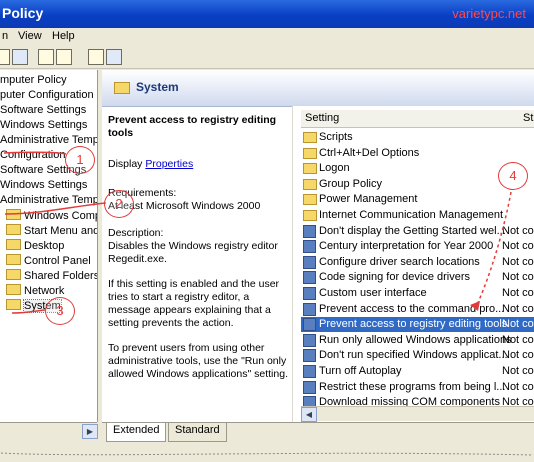  I want to click on torn-edge, so click(267, 454).